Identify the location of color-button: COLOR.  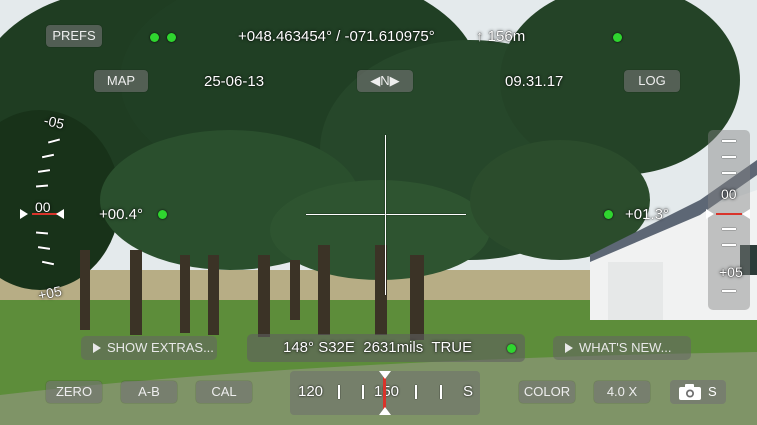
(547, 392).